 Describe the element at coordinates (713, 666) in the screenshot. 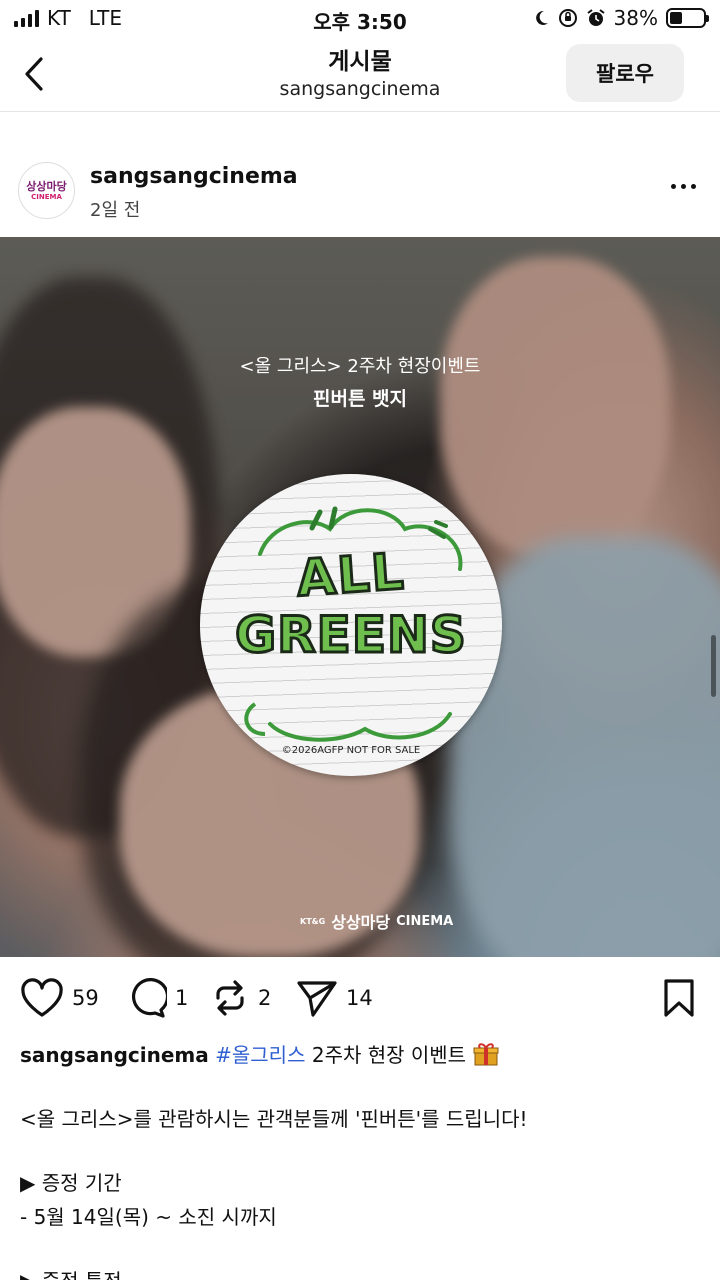

I see `scrollbar` at that location.